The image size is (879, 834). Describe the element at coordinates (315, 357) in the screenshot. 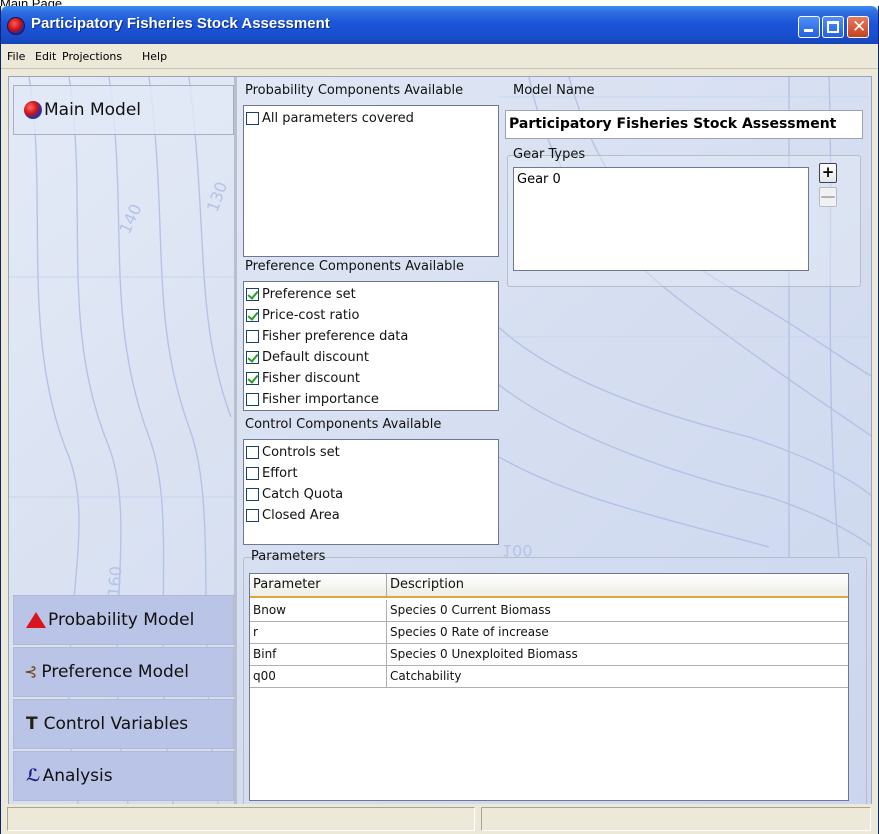

I see `checkbox-label: Default discount` at that location.